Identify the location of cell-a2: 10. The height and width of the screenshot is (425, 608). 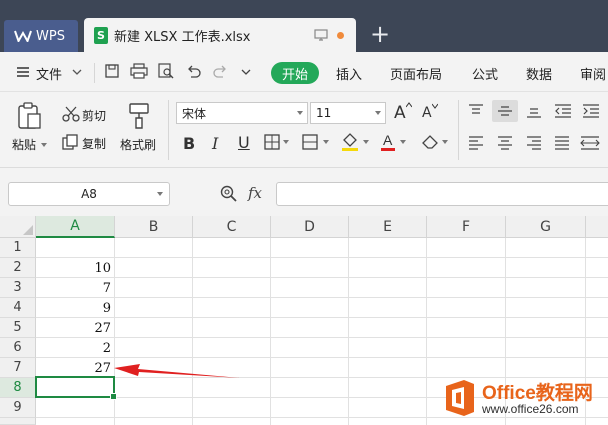
(75, 268).